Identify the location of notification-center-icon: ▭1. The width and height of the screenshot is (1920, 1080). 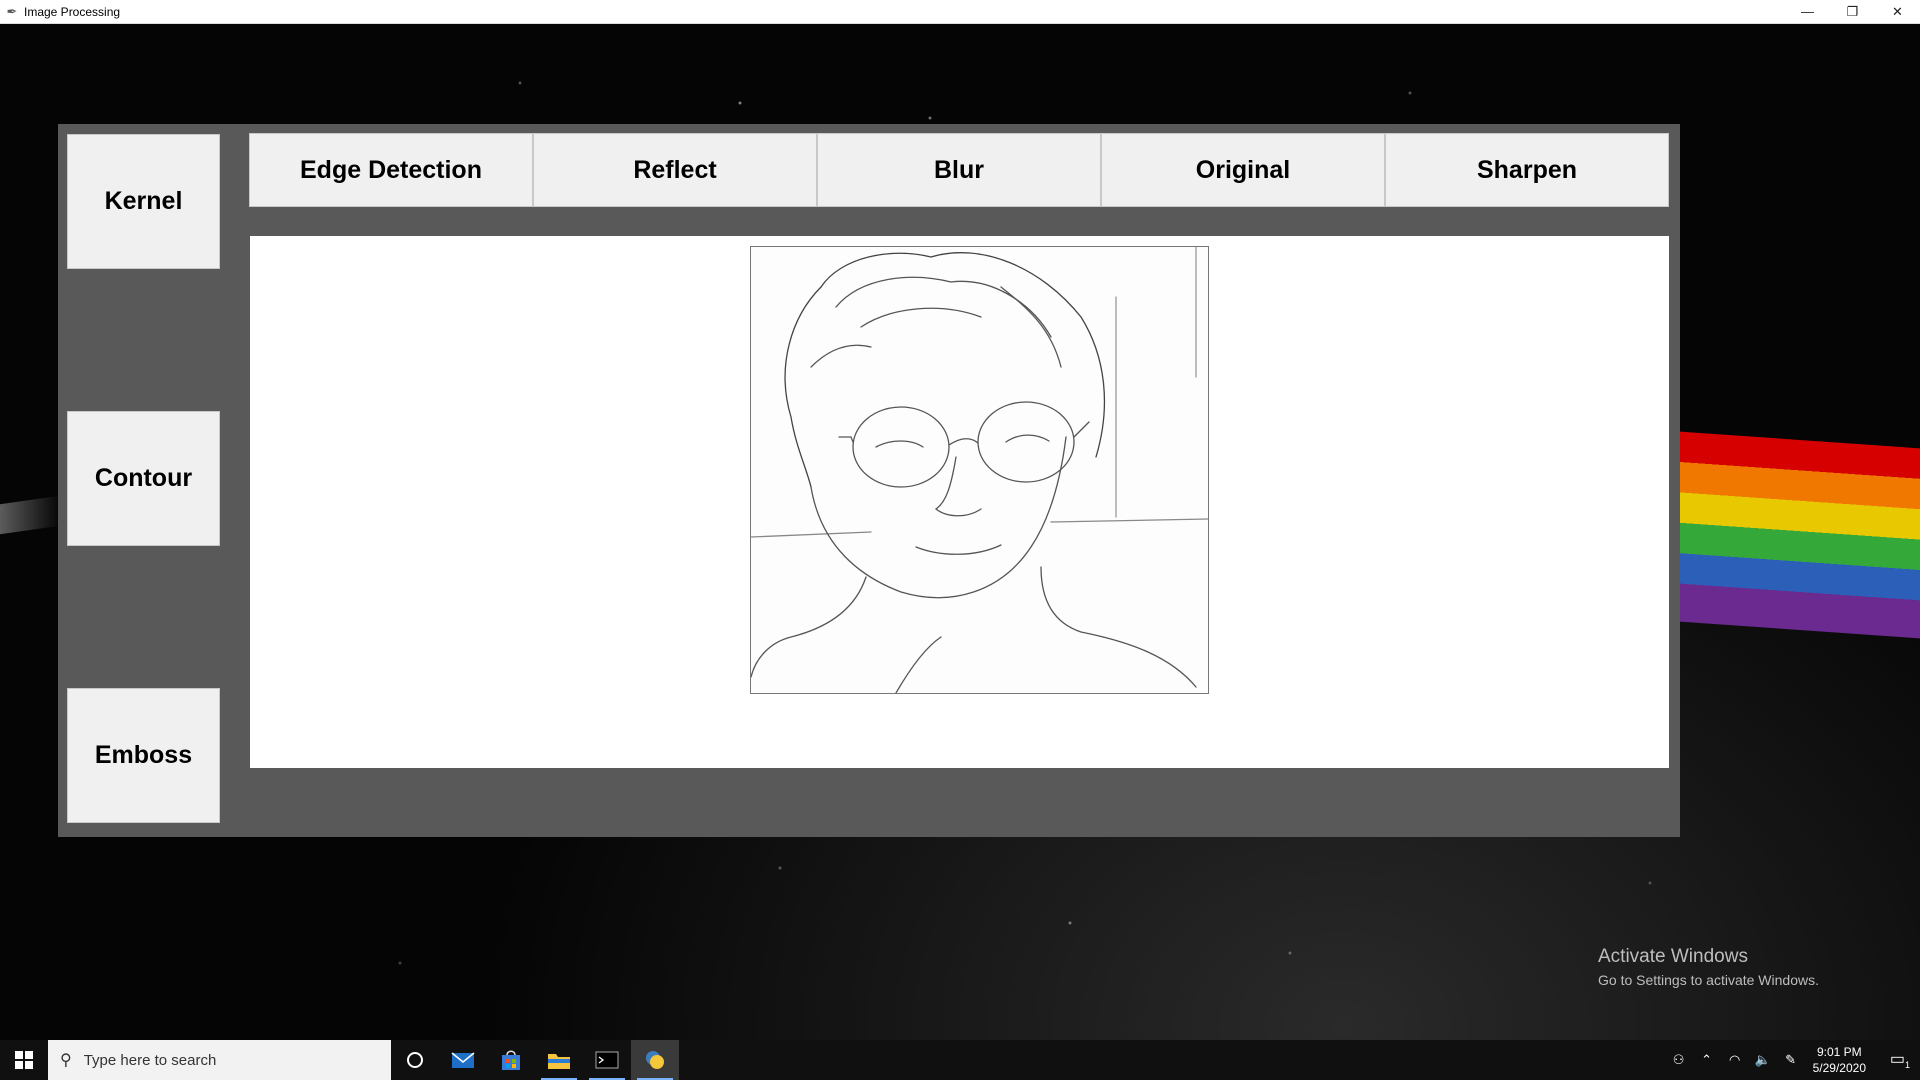
(1900, 1059).